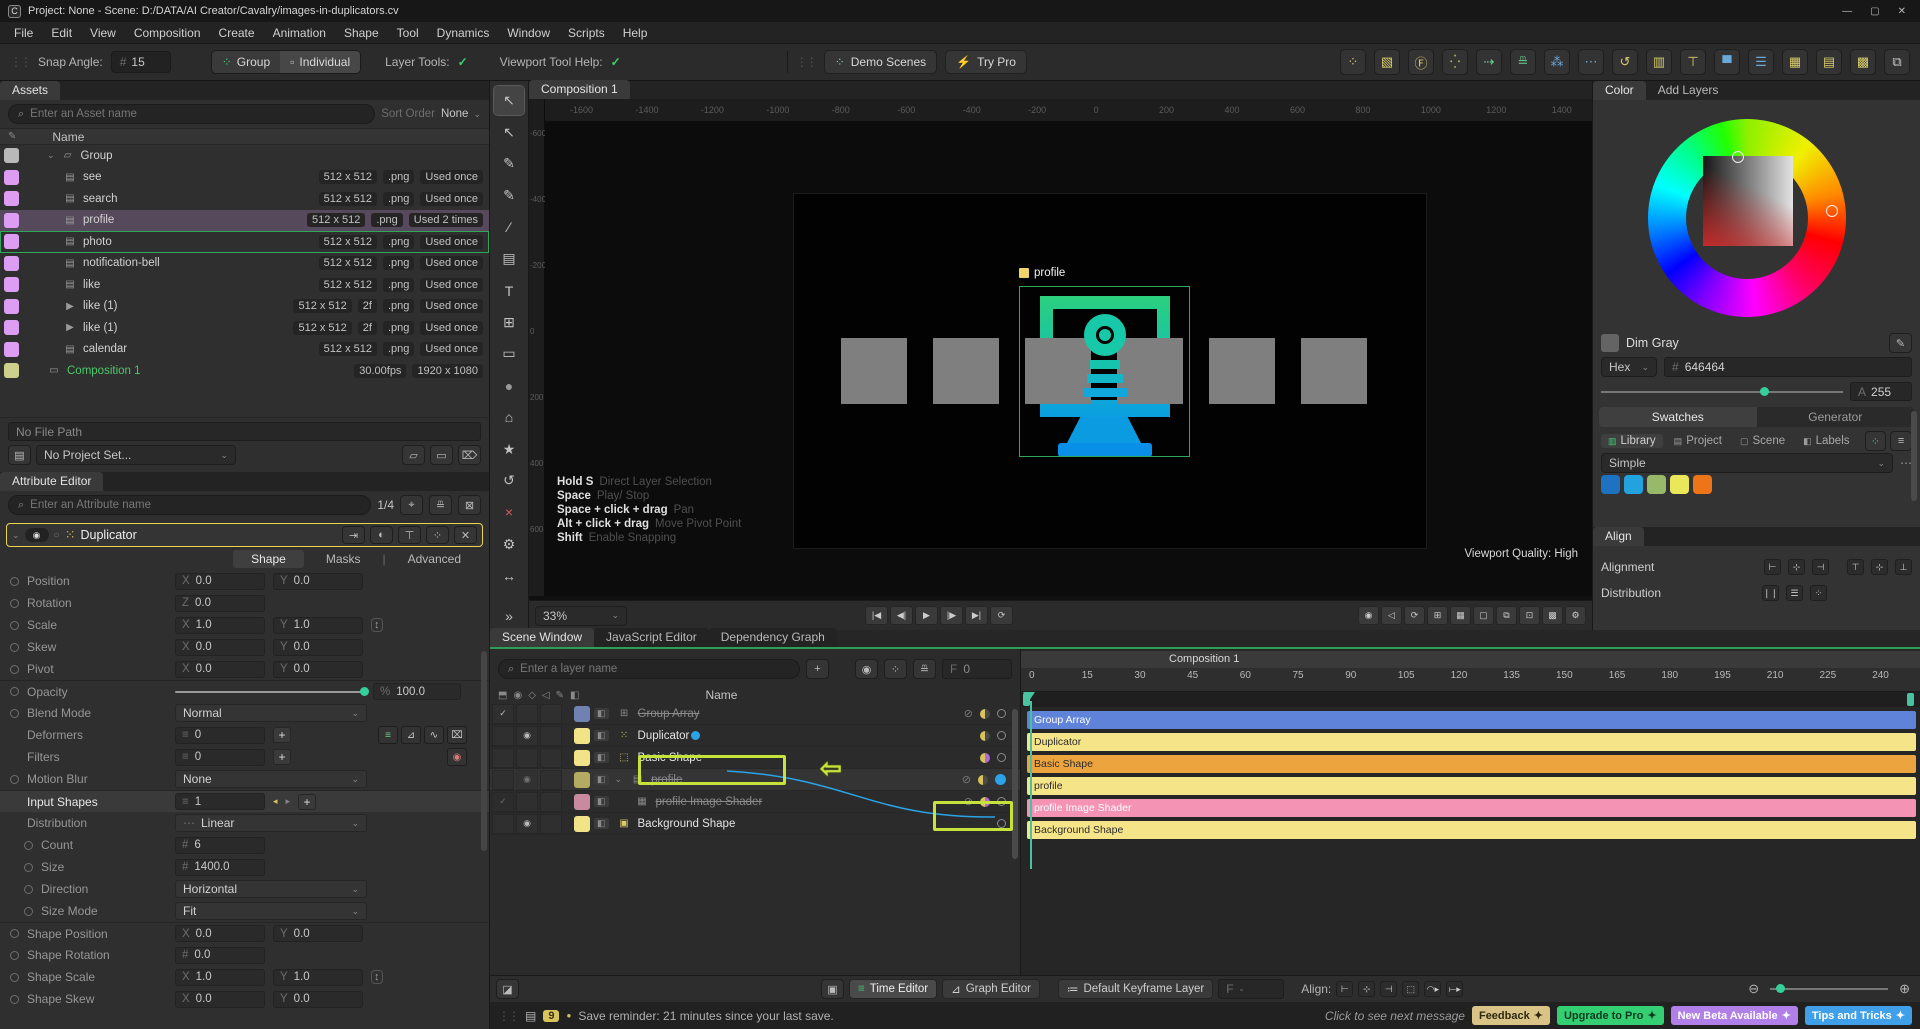 This screenshot has width=1920, height=1029. I want to click on attr-row-size-mode: Size Mode Fit ⌄, so click(244, 911).